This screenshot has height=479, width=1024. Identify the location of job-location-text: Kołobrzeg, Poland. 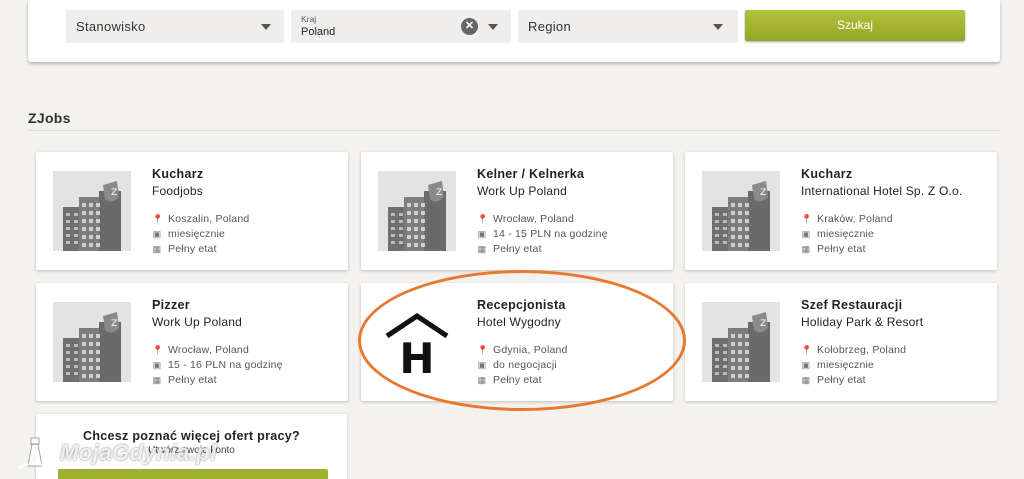
(862, 350).